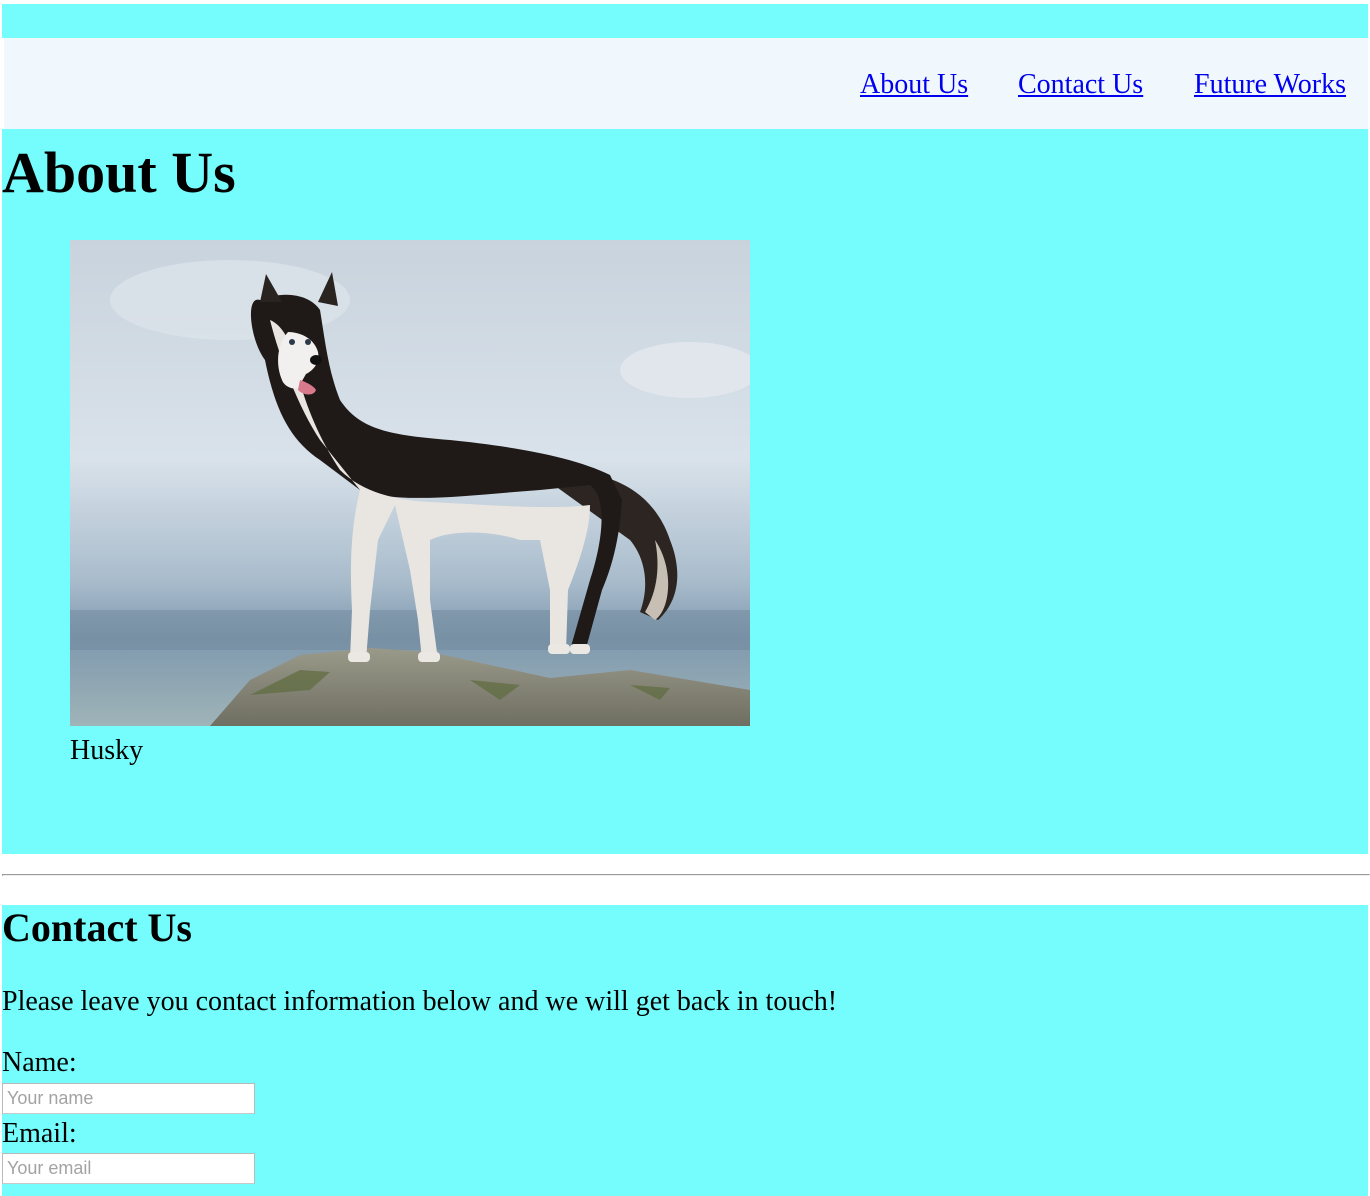 The image size is (1370, 1196). Describe the element at coordinates (128, 1098) in the screenshot. I see `name-input` at that location.